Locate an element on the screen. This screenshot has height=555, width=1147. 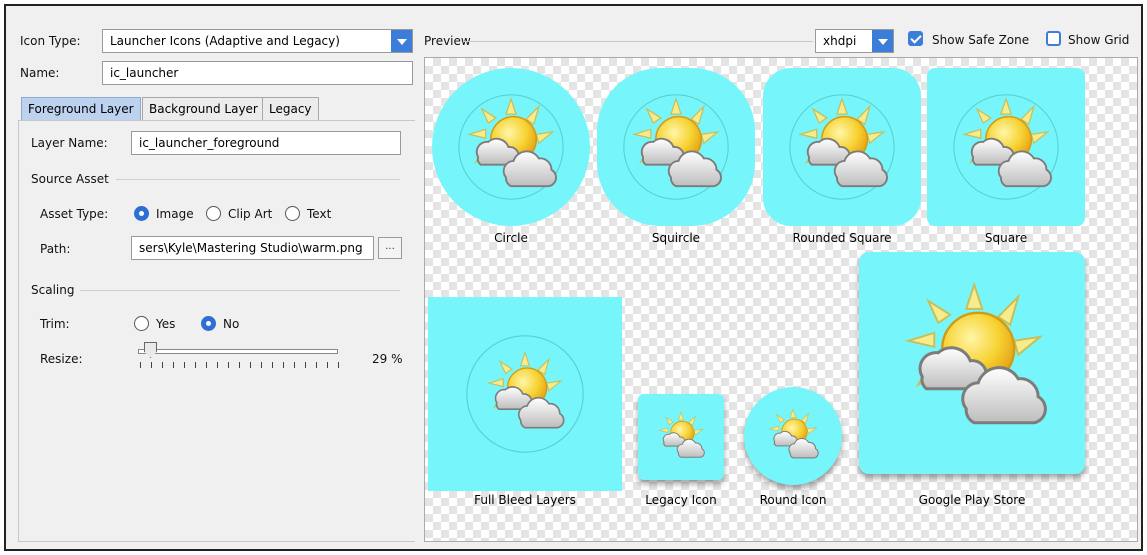
show-grid-checkbox is located at coordinates (1053, 38).